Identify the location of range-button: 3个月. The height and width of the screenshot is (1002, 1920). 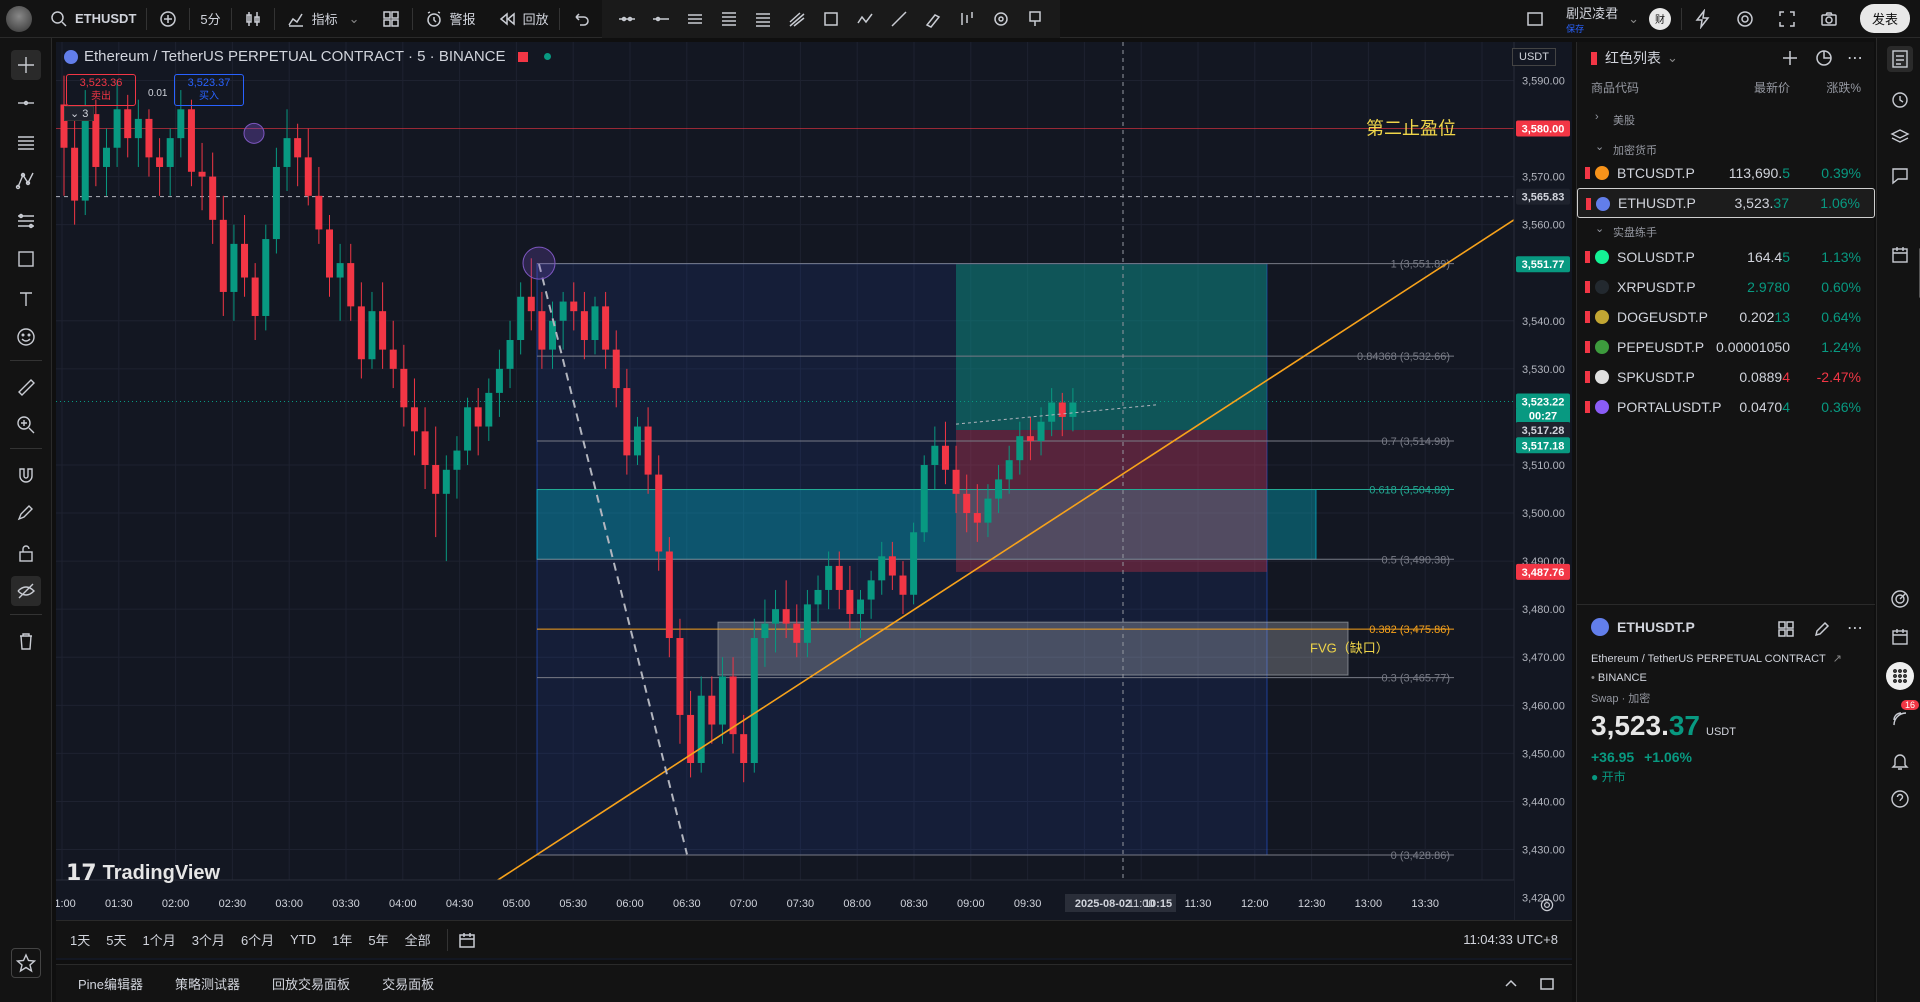
(208, 939).